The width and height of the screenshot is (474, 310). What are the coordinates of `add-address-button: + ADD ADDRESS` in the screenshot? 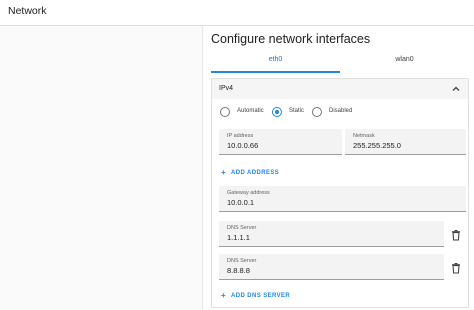 It's located at (261, 174).